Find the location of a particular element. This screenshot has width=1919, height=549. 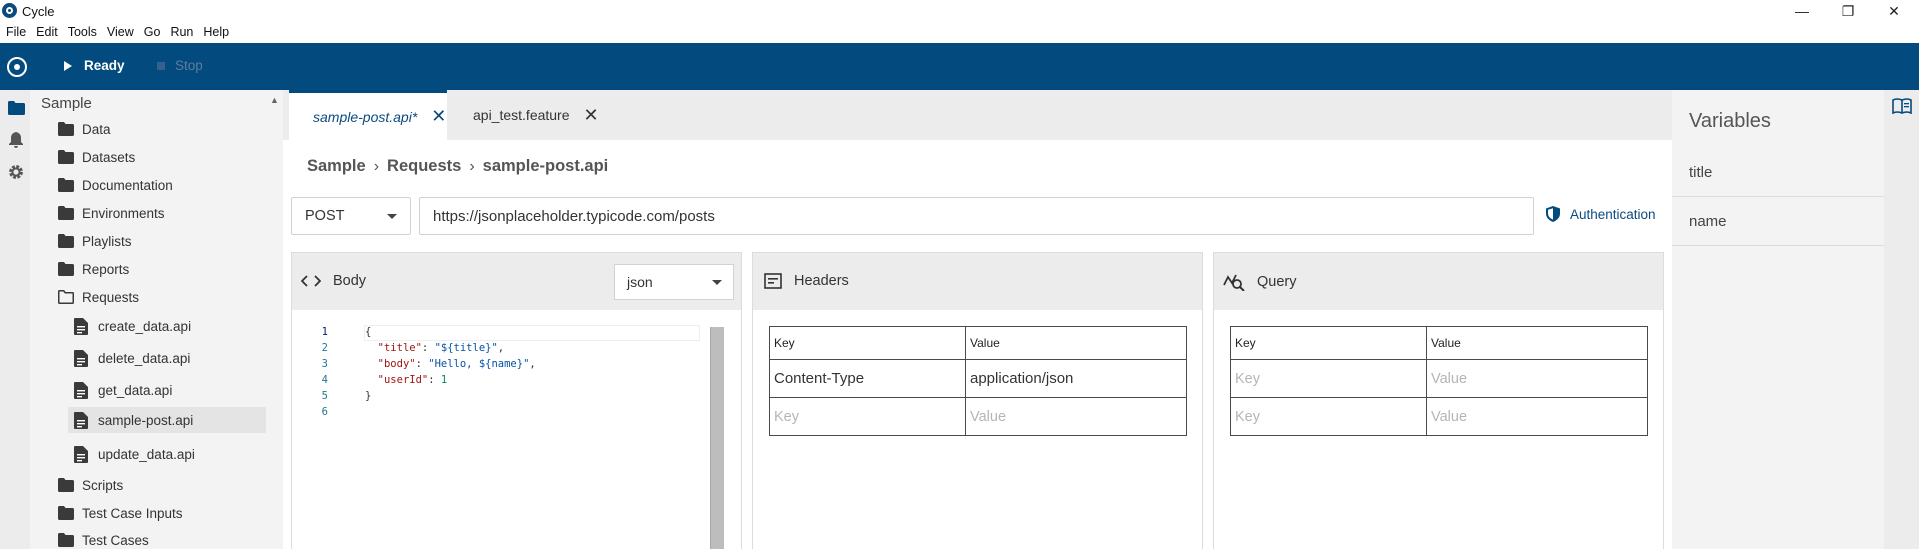

tree-folder-playlists: Playlists is located at coordinates (95, 241).